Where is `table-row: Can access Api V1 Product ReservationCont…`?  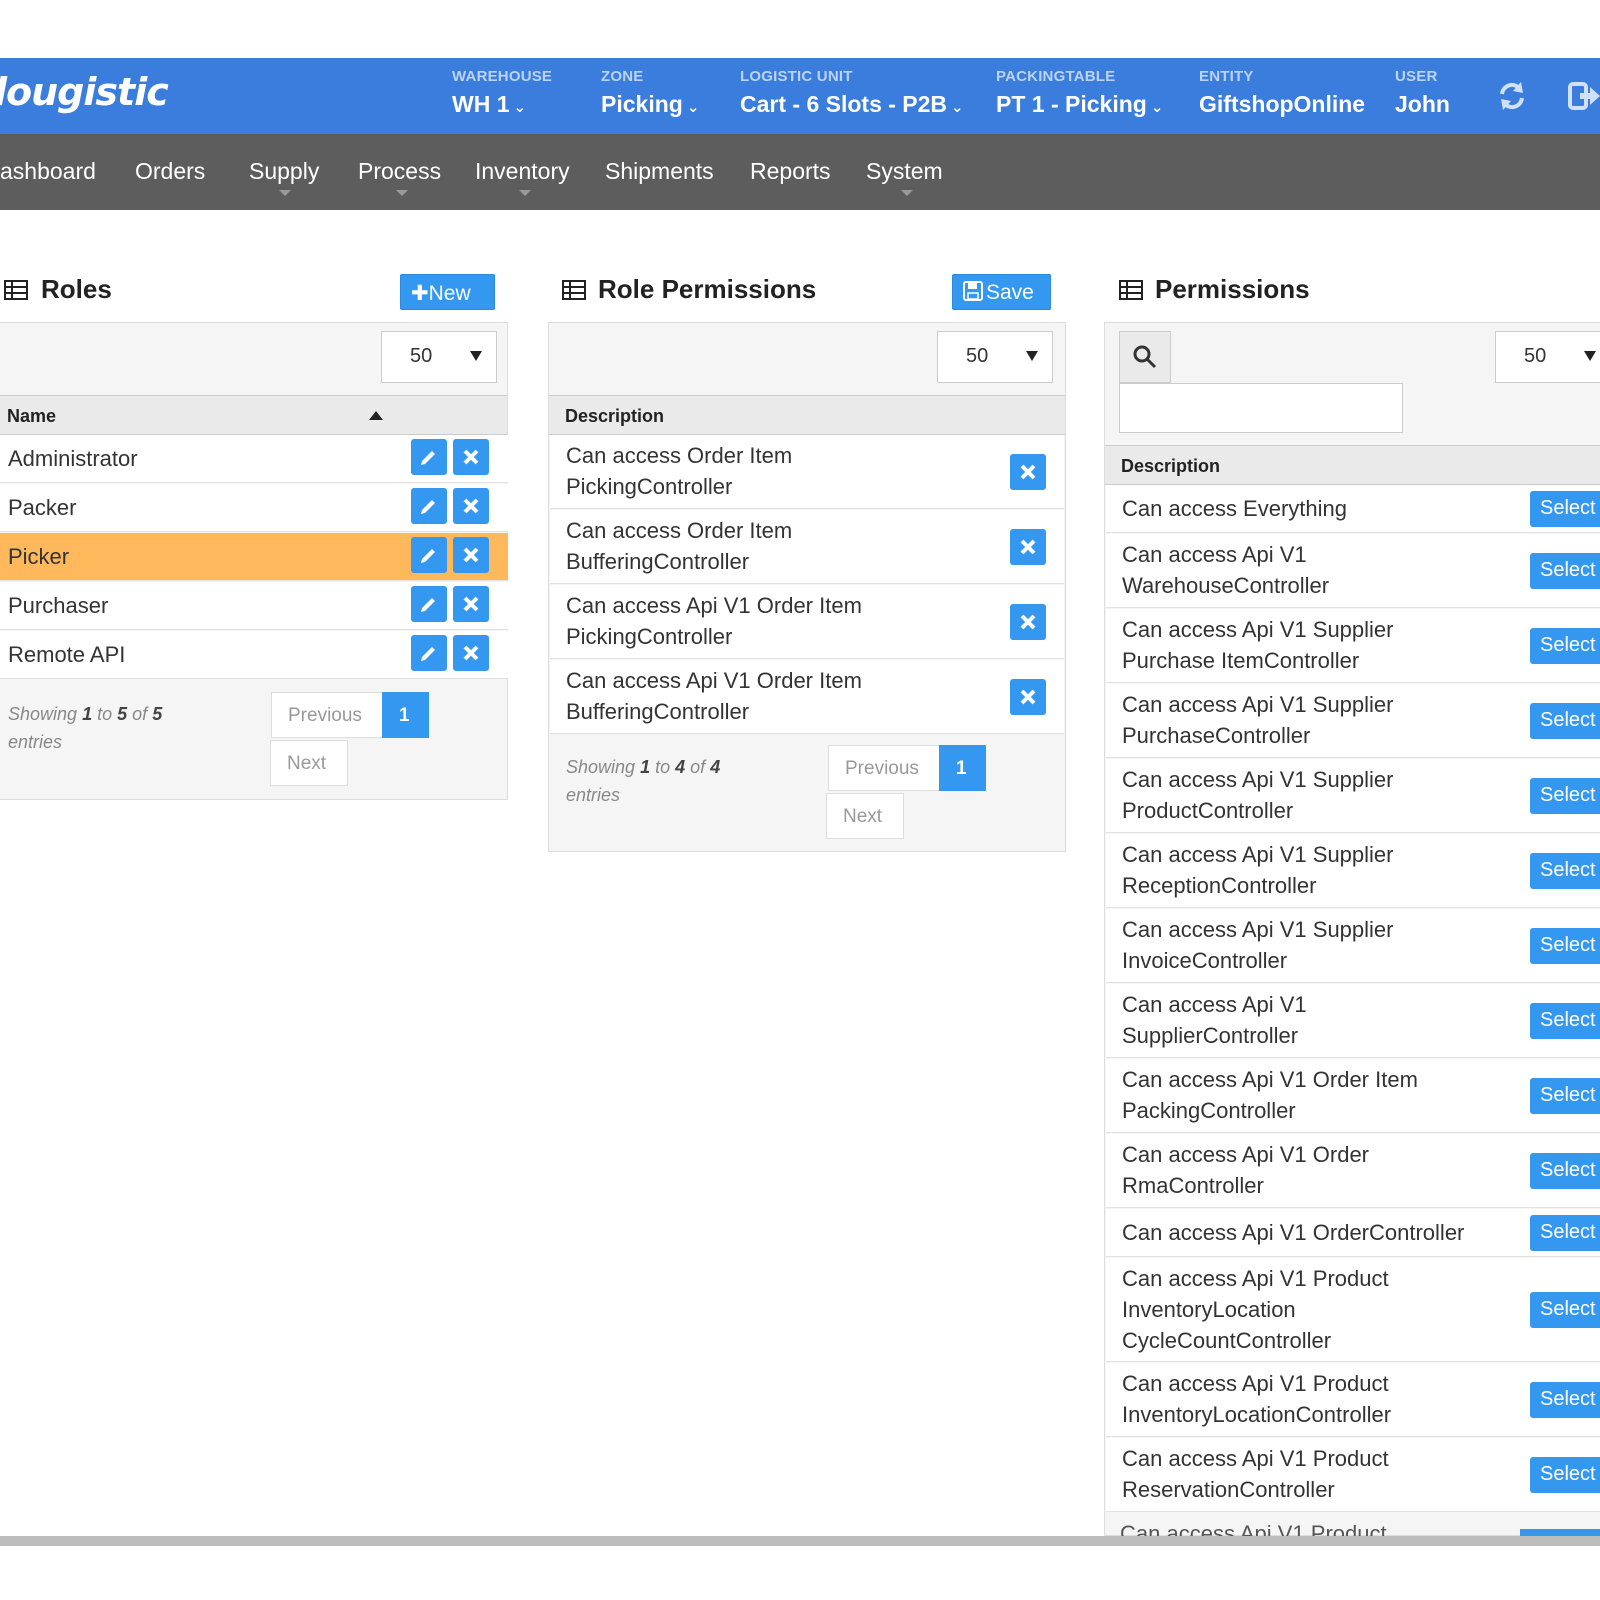
table-row: Can access Api V1 Product ReservationCont… is located at coordinates (1353, 1475).